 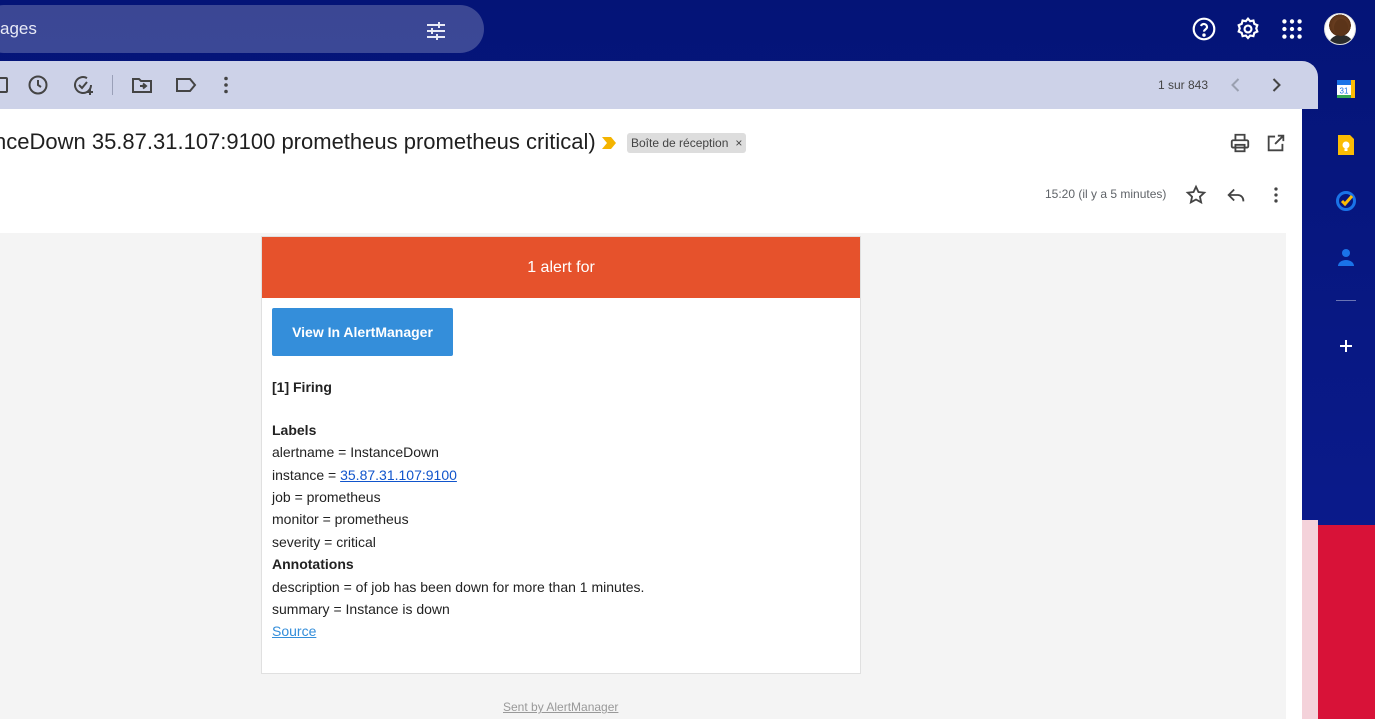 What do you see at coordinates (1346, 201) in the screenshot?
I see `google-tasks-icon` at bounding box center [1346, 201].